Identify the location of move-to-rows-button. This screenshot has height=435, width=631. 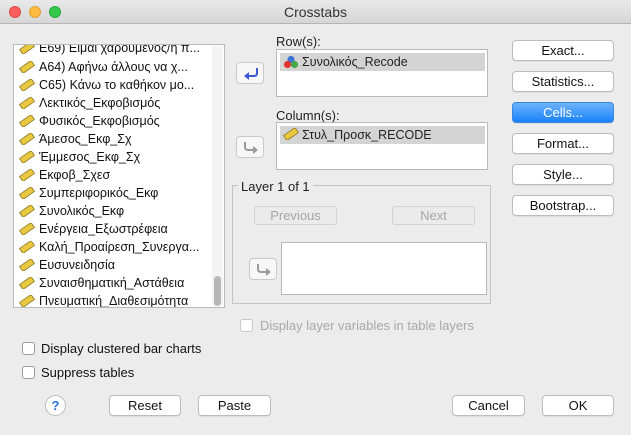
(250, 73).